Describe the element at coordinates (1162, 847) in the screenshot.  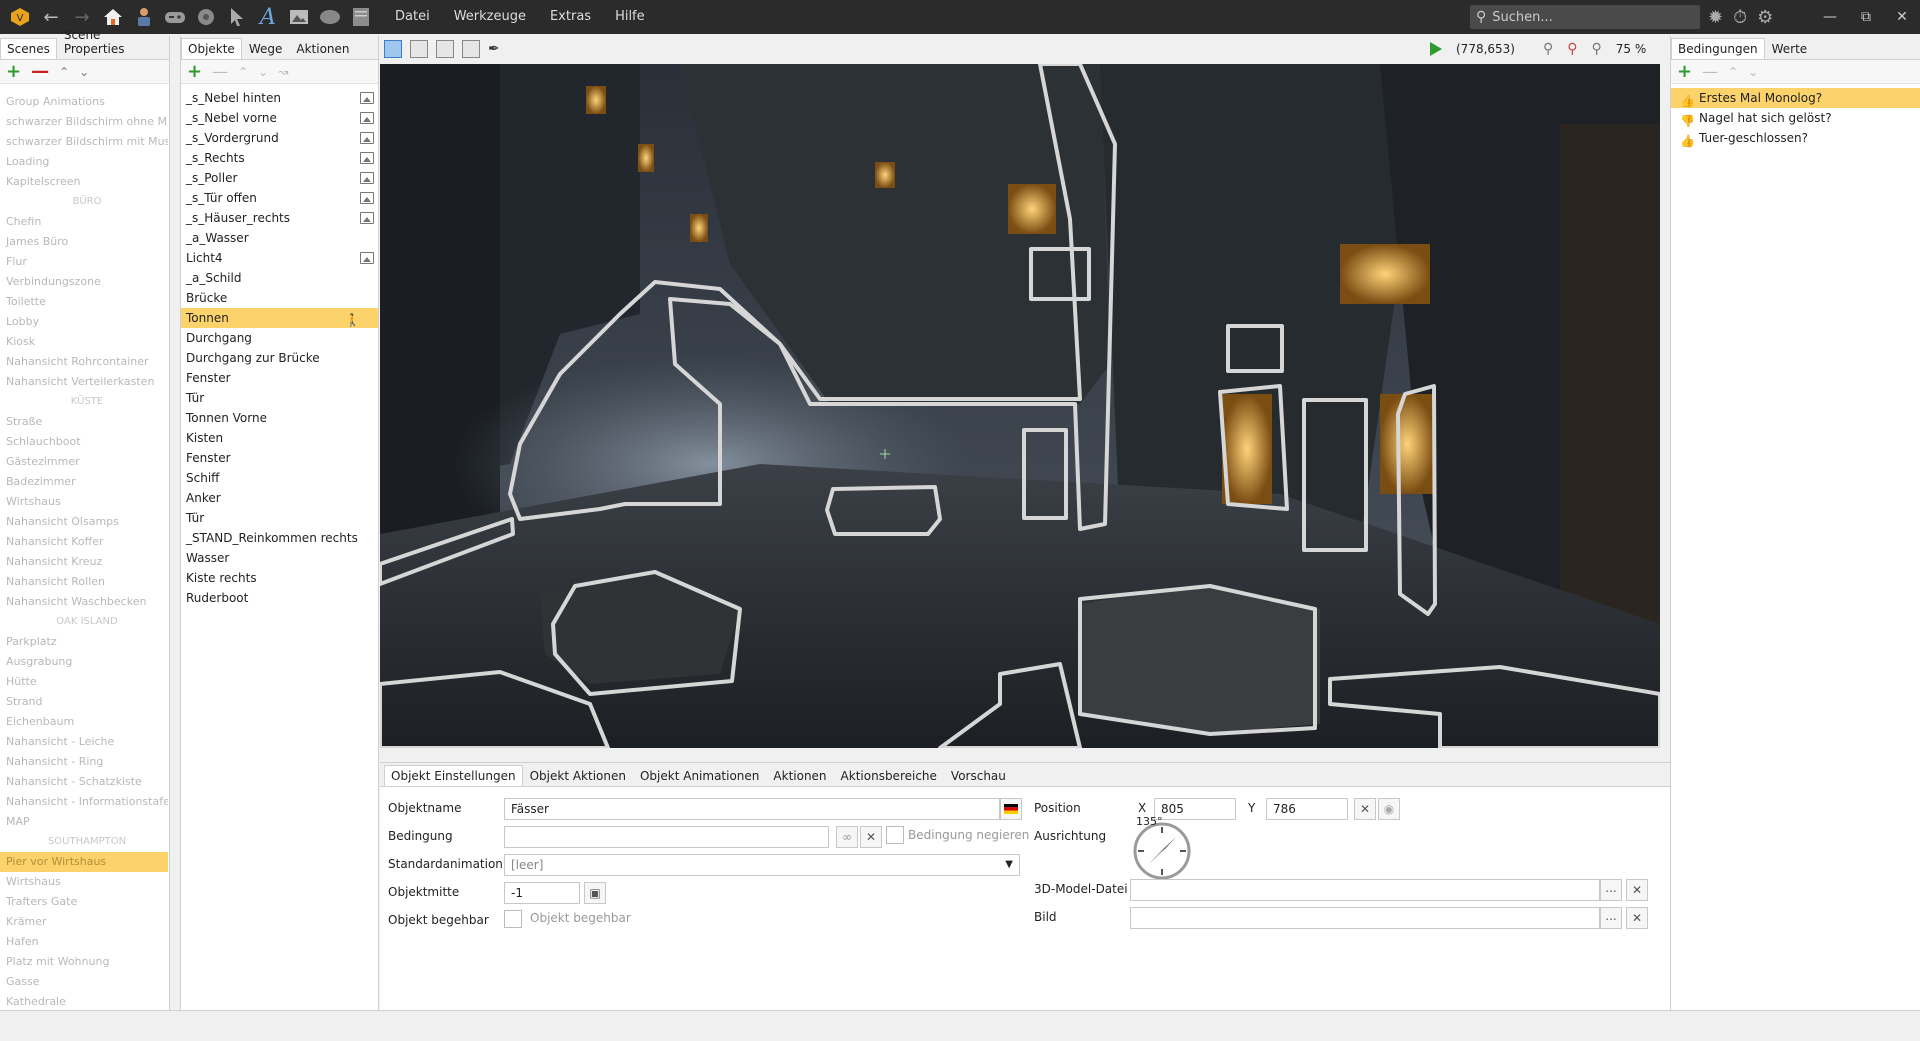
I see `compass-control: 135°` at that location.